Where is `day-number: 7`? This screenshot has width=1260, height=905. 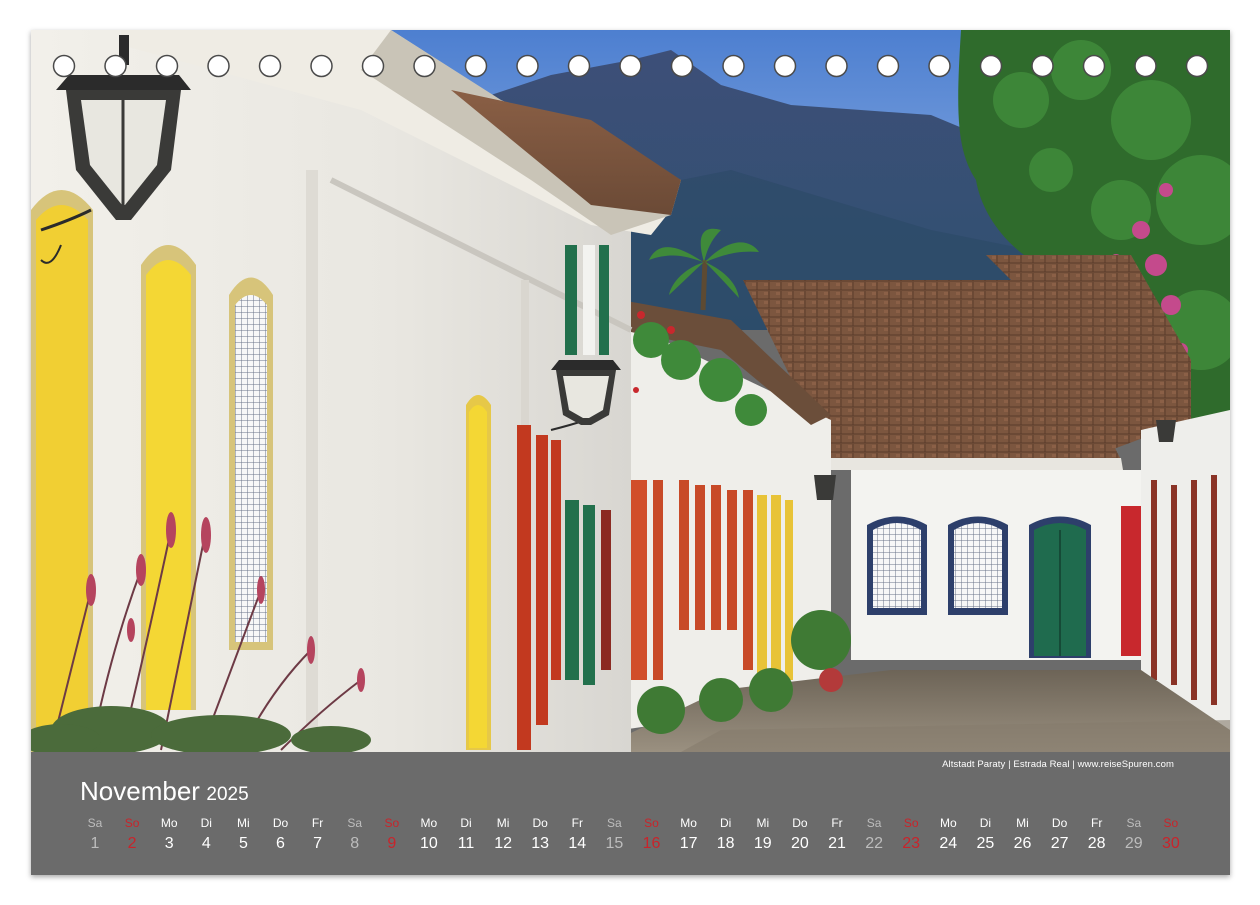
day-number: 7 is located at coordinates (318, 843).